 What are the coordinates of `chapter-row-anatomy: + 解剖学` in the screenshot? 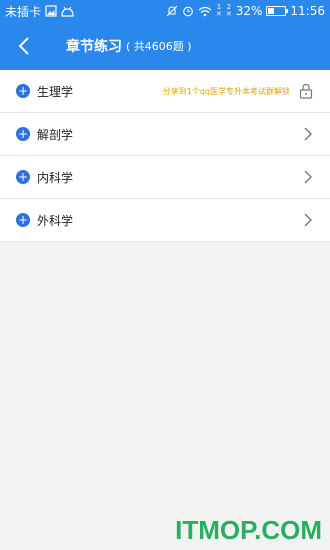 It's located at (165, 134).